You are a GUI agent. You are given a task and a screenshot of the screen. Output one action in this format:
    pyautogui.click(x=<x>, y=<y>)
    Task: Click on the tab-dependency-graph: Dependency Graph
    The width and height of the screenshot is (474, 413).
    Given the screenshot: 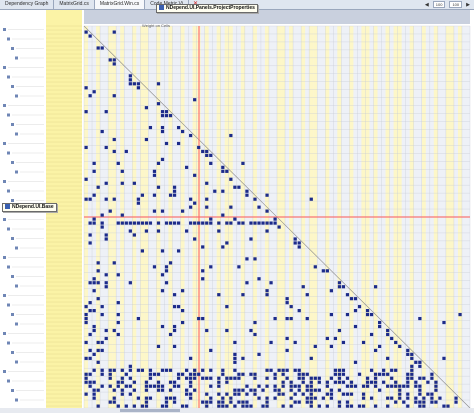 What is the action you would take?
    pyautogui.click(x=27, y=4)
    